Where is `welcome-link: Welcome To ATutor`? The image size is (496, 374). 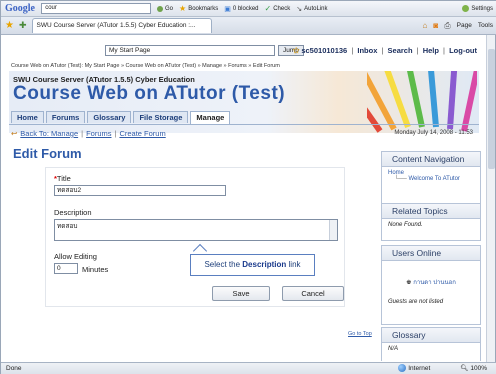 welcome-link: Welcome To ATutor is located at coordinates (433, 179).